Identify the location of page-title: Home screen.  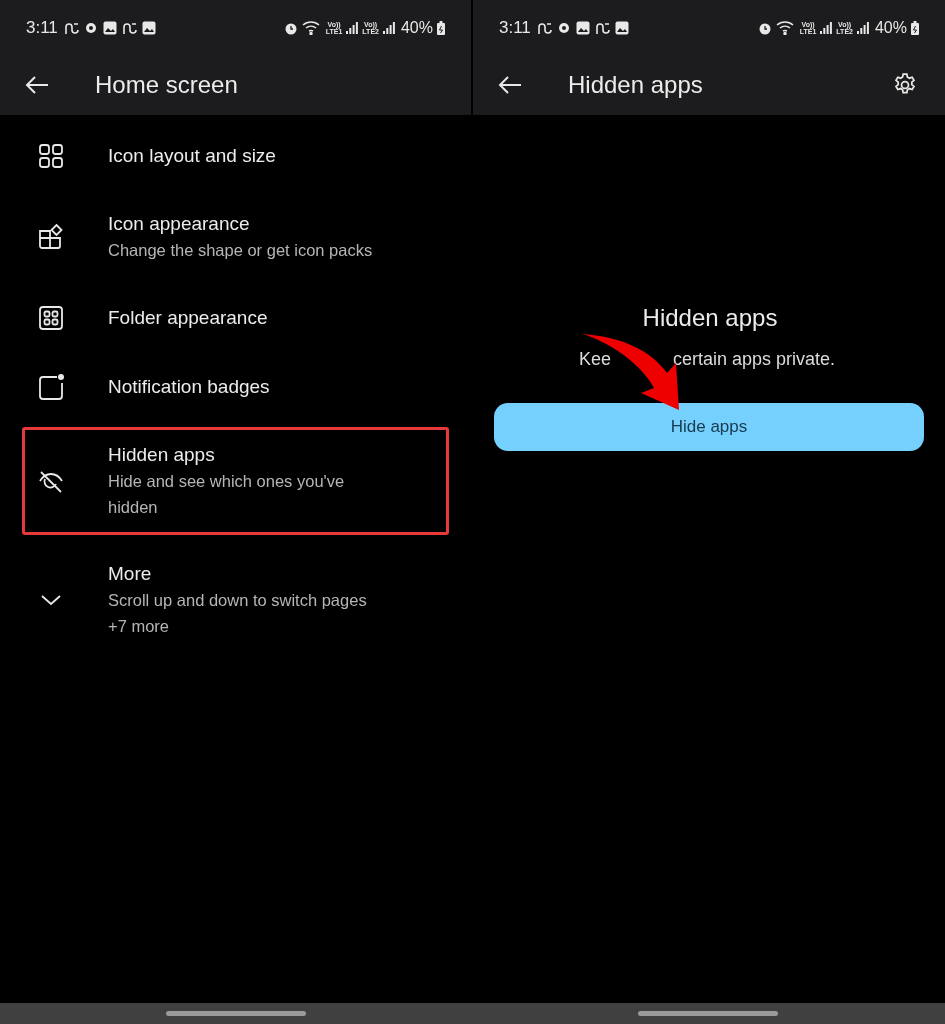
(166, 85).